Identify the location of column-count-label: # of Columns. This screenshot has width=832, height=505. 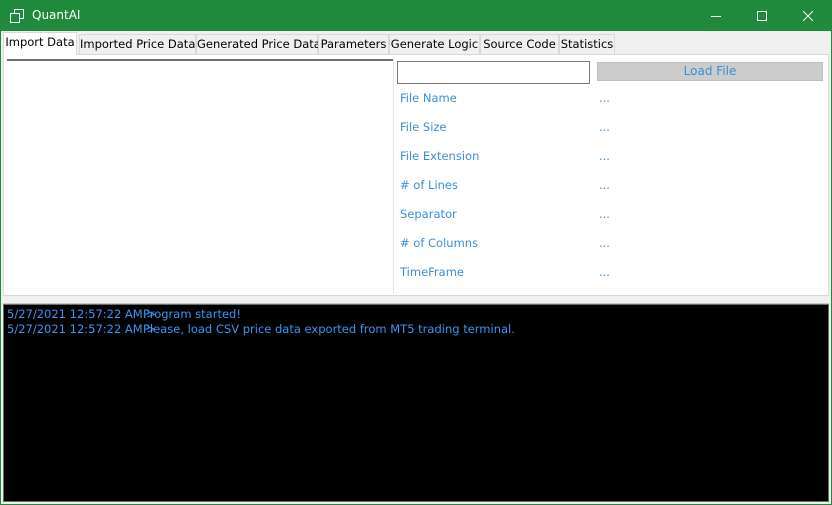
(439, 243).